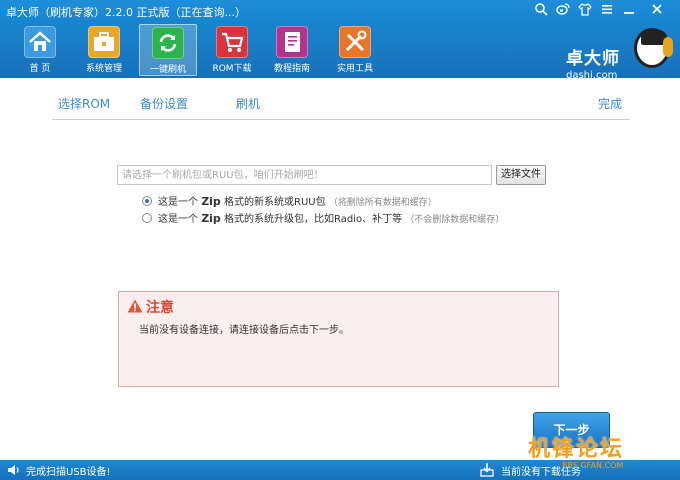  I want to click on nav-one-click-flash: 一键刷机, so click(168, 50).